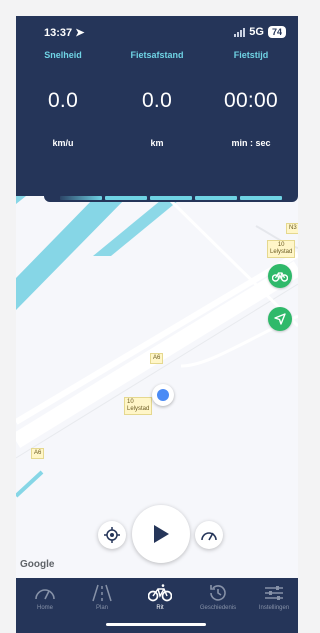 The image size is (320, 633). I want to click on stat-label: Fietstijd, so click(251, 55).